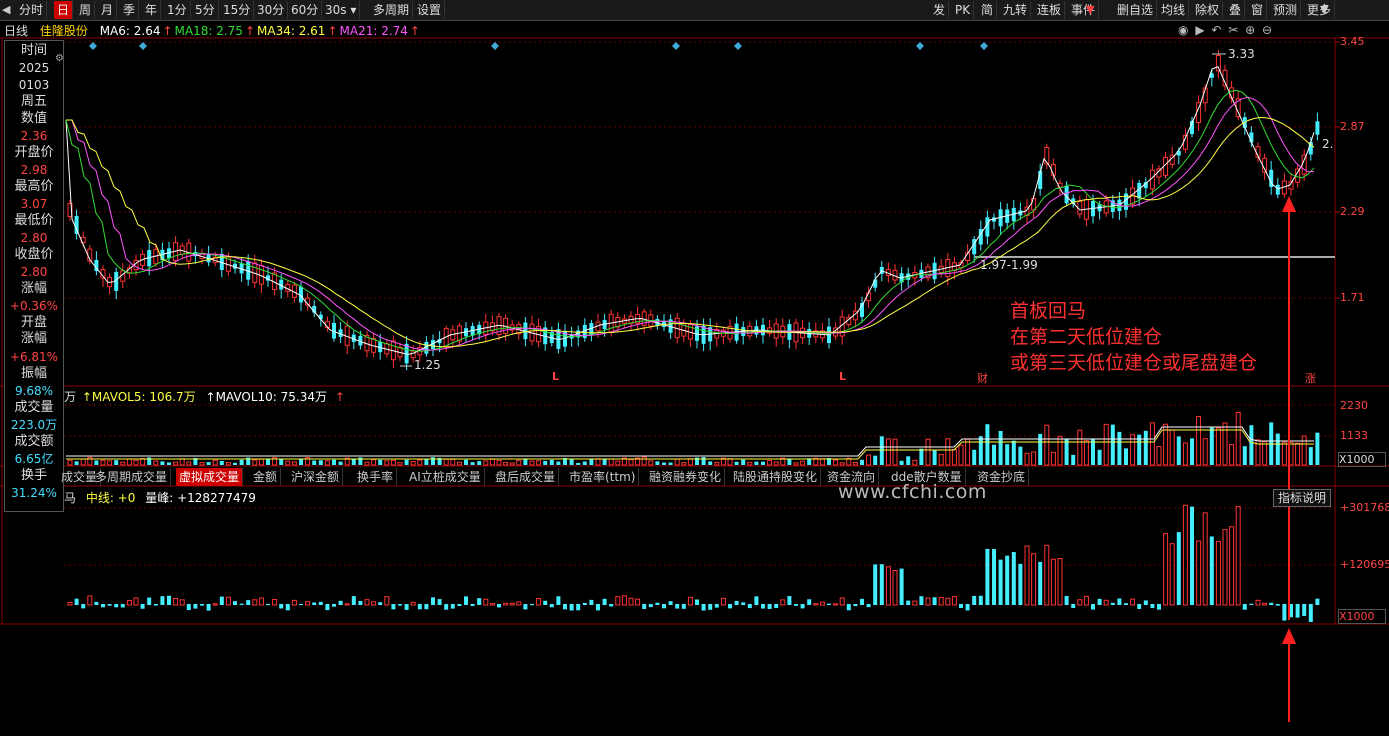 This screenshot has width=1389, height=736. I want to click on marker-cai: 财, so click(982, 378).